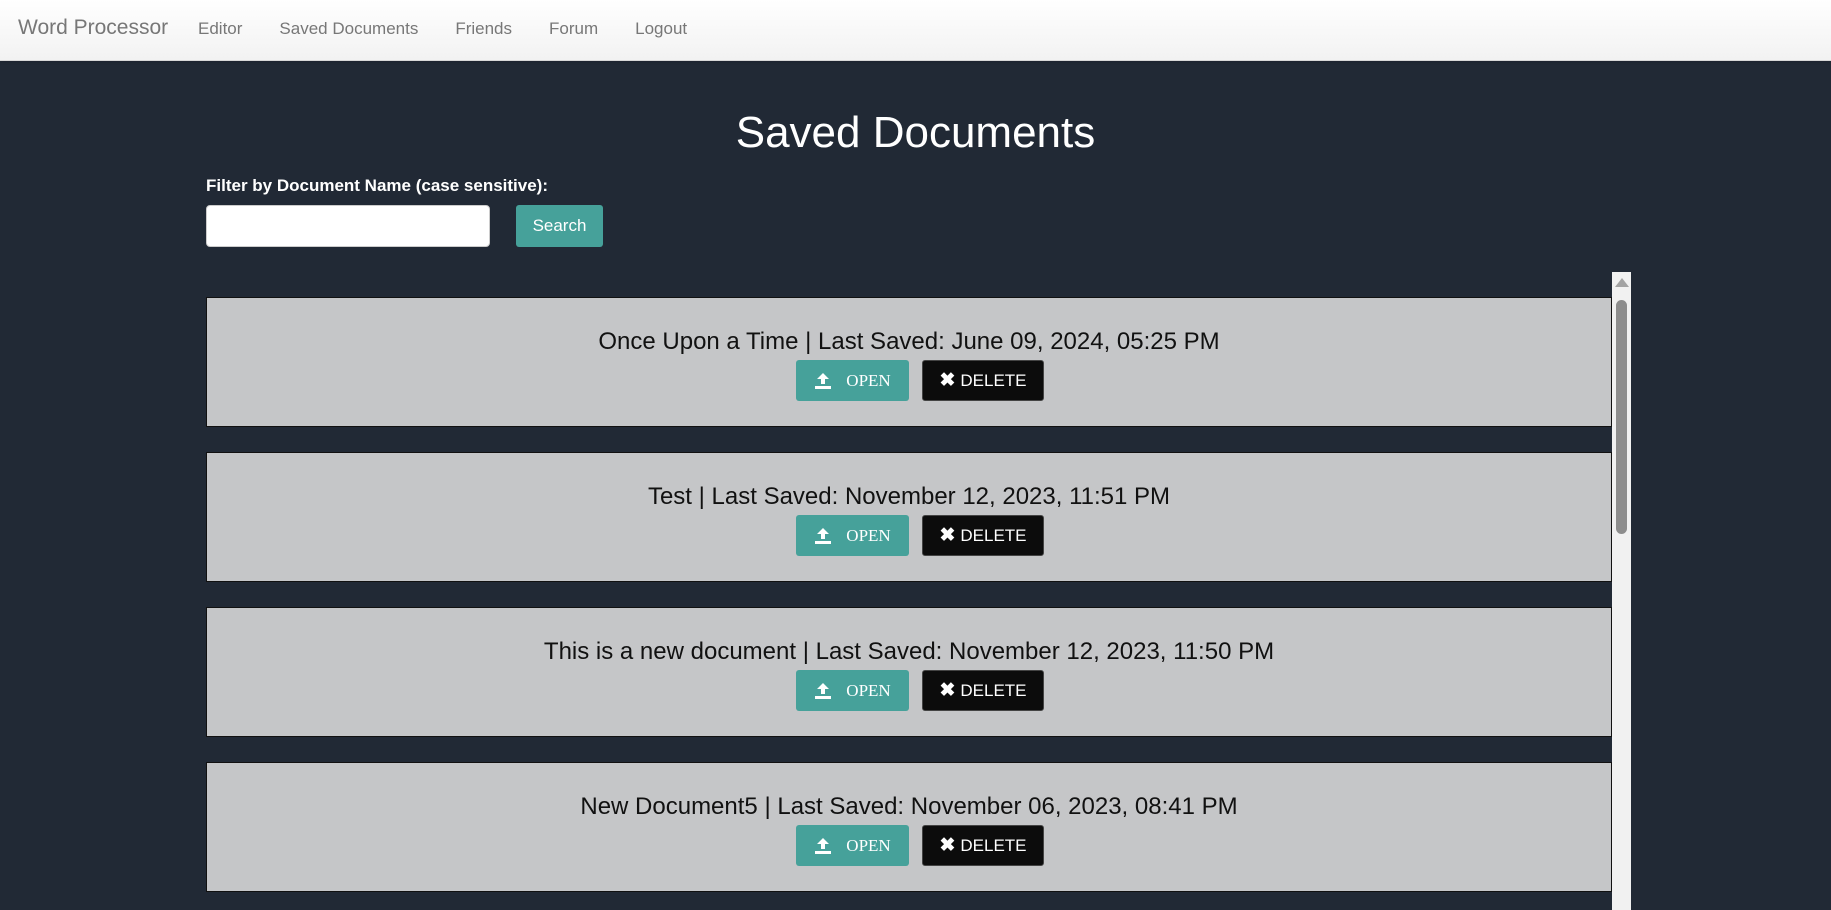  Describe the element at coordinates (1621, 417) in the screenshot. I see `scrollbar-thumb` at that location.